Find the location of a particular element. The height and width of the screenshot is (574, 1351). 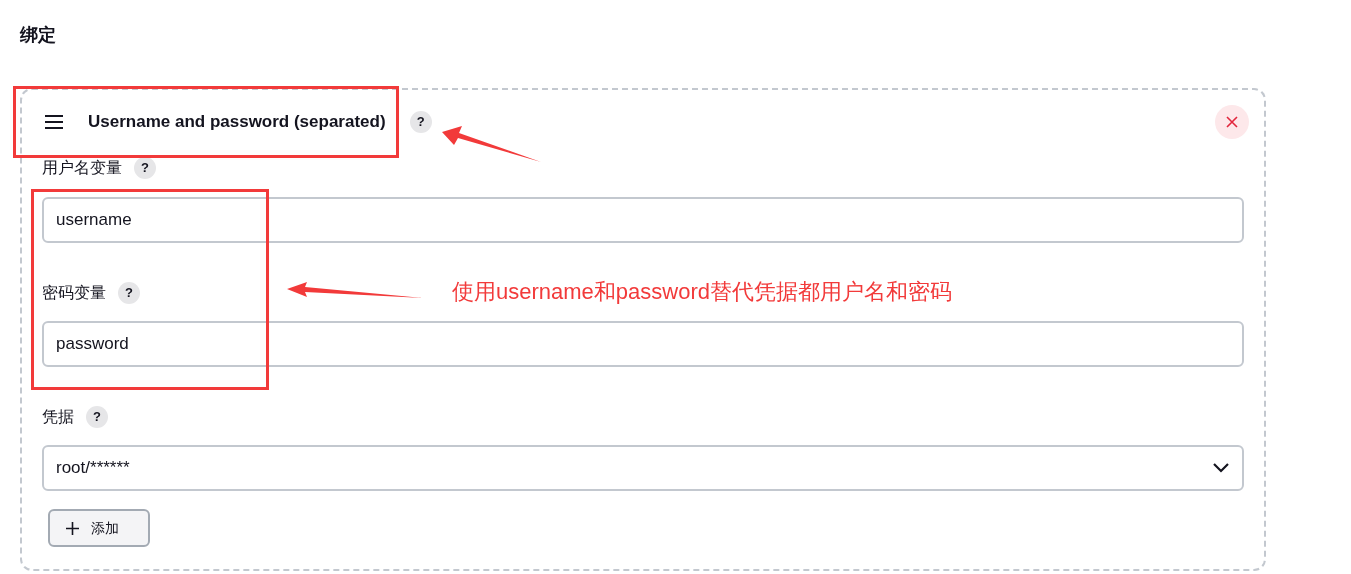

input-field: password is located at coordinates (643, 344).